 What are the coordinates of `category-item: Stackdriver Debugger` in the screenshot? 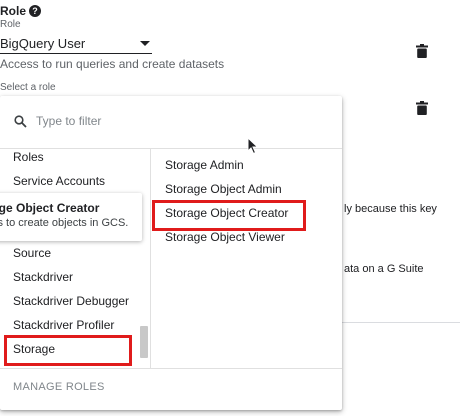 It's located at (71, 301).